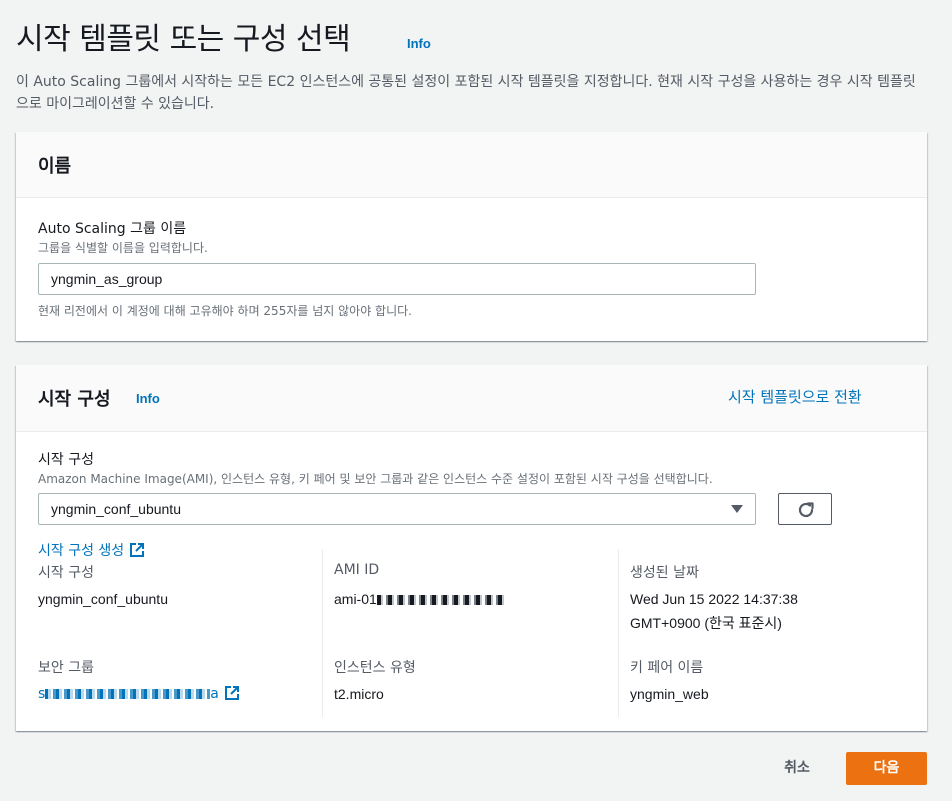  I want to click on launch-config-header: 시작 구성 Info 시작 템플릿으로 전환, so click(471, 398).